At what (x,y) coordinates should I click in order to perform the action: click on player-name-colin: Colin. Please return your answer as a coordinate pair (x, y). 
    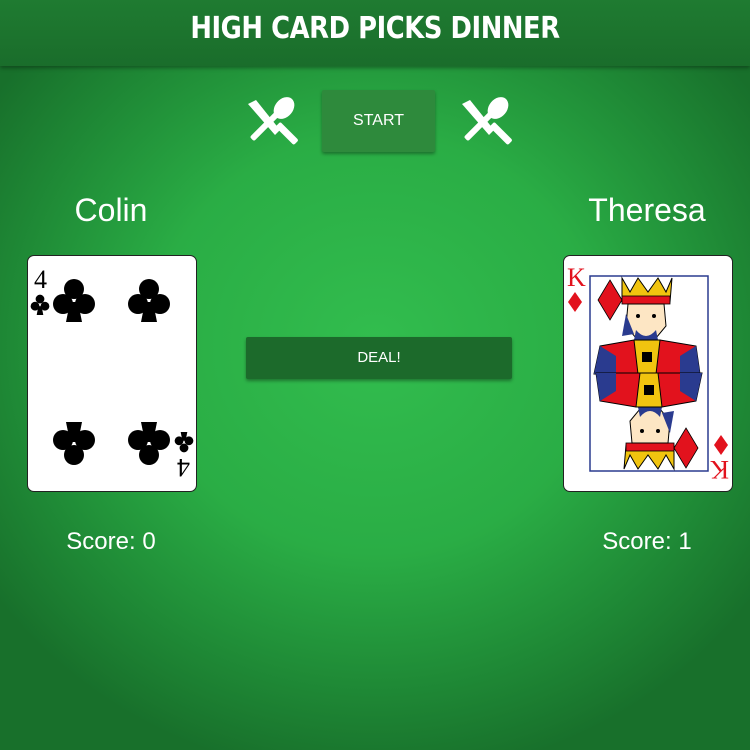
    Looking at the image, I should click on (111, 210).